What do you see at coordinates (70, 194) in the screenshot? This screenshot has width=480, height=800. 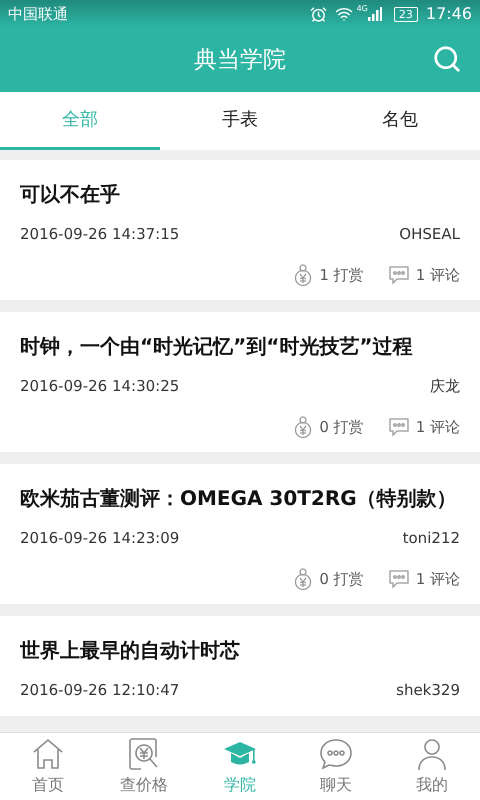 I see `article-title: 可以不在乎` at bounding box center [70, 194].